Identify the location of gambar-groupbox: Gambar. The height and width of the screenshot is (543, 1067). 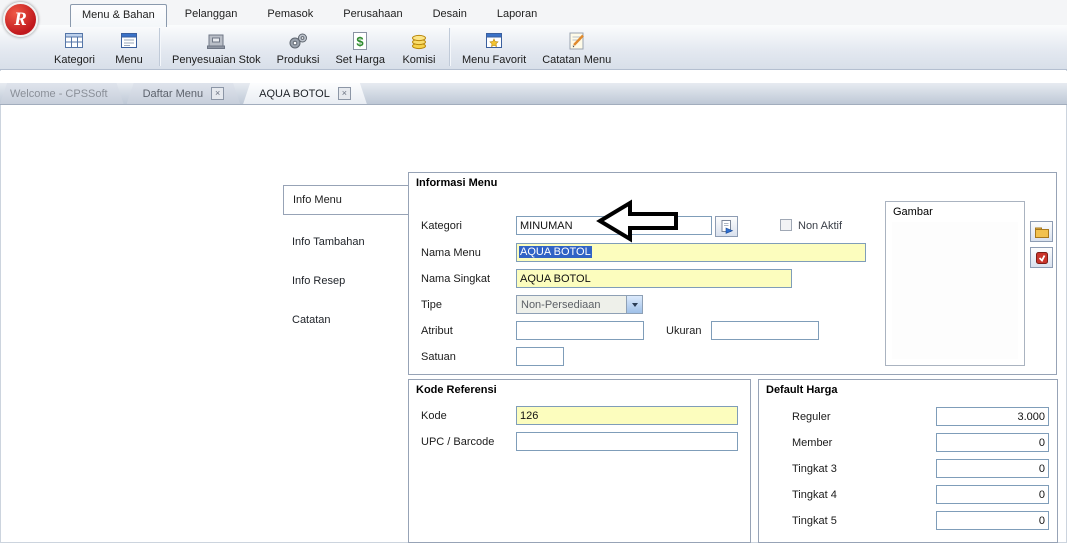
(955, 283).